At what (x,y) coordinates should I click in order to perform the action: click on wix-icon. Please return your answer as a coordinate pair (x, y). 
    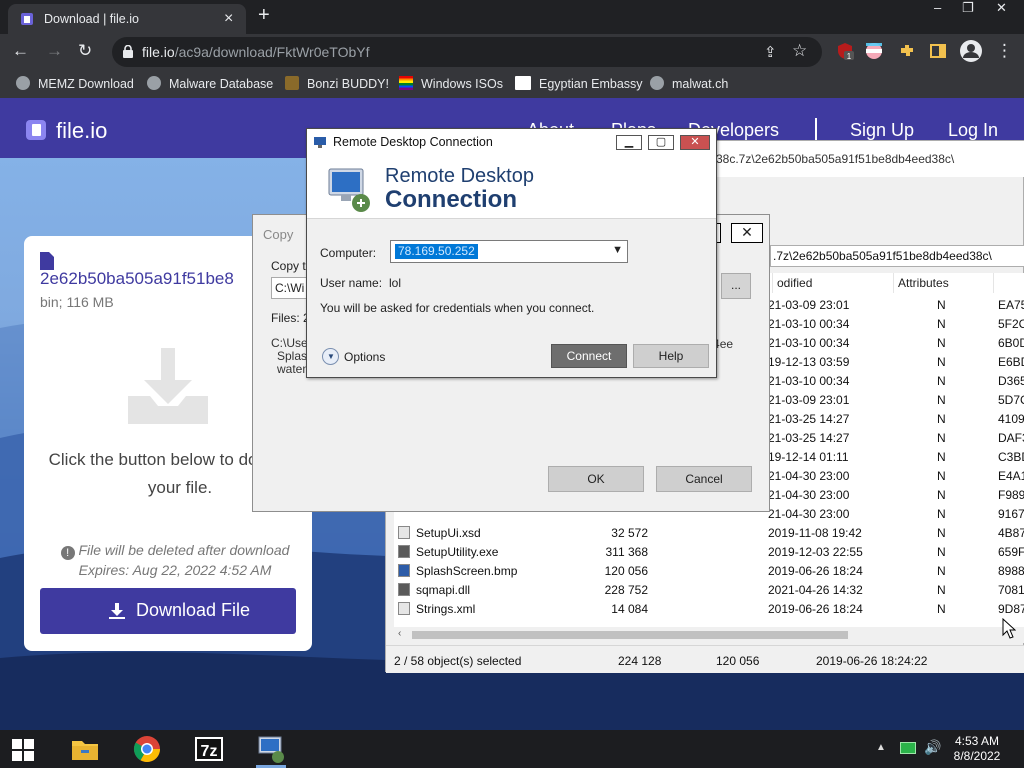
    Looking at the image, I should click on (523, 83).